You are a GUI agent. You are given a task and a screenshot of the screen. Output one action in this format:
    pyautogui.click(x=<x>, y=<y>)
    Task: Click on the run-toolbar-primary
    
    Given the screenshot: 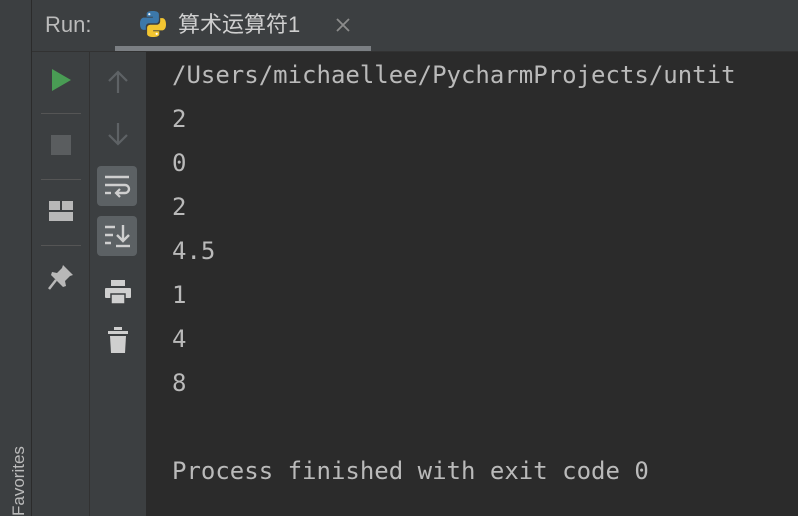 What is the action you would take?
    pyautogui.click(x=61, y=284)
    